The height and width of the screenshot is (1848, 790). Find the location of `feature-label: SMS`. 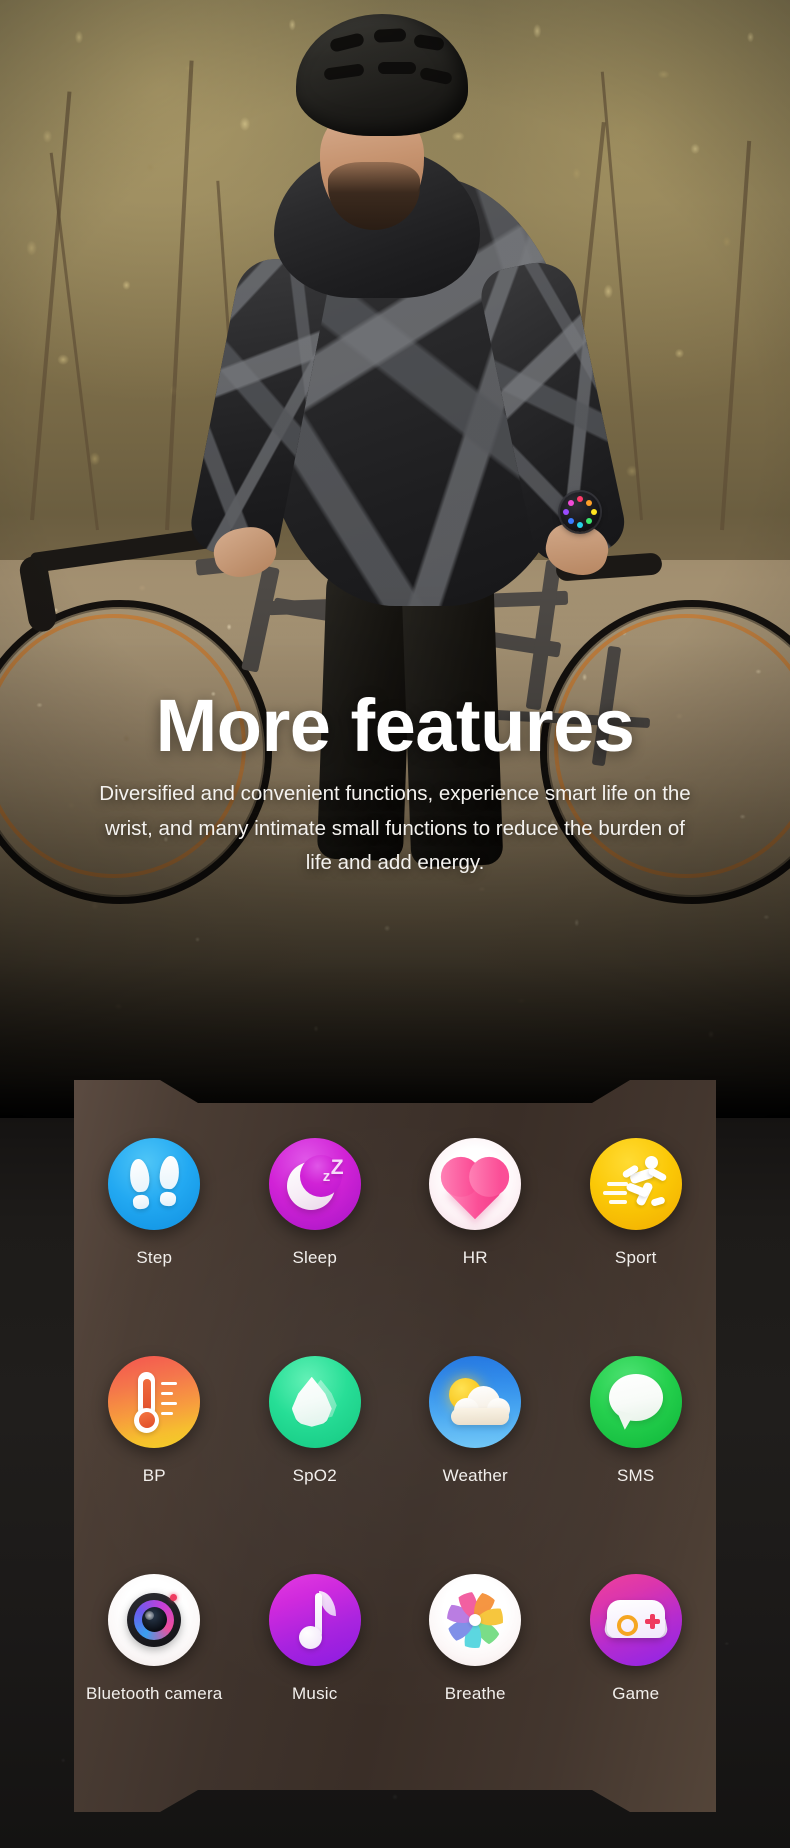

feature-label: SMS is located at coordinates (636, 1475).